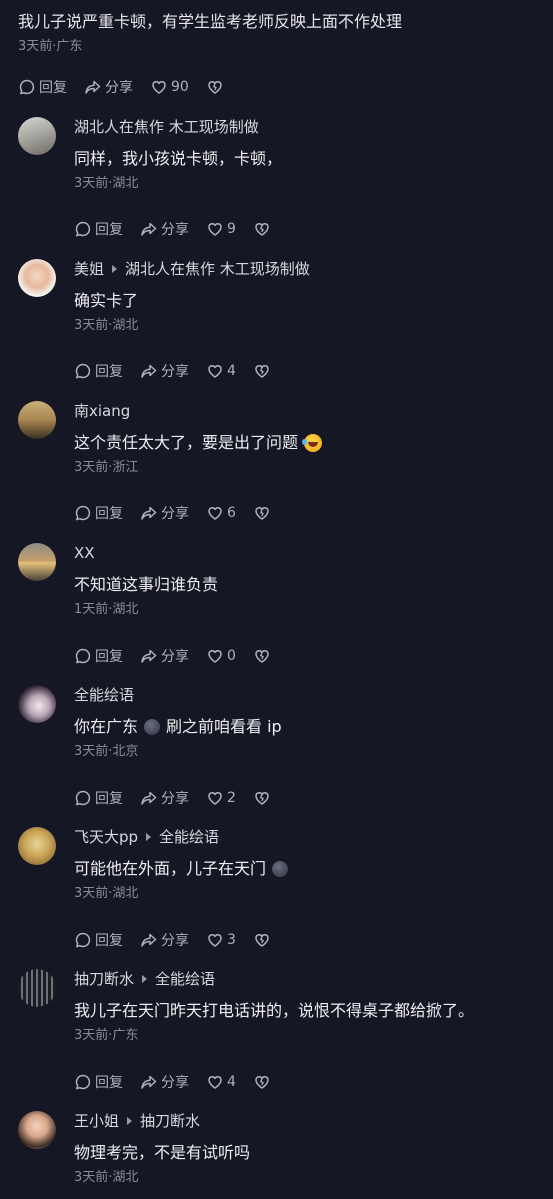  What do you see at coordinates (102, 411) in the screenshot?
I see `reply-author: 南xiang` at bounding box center [102, 411].